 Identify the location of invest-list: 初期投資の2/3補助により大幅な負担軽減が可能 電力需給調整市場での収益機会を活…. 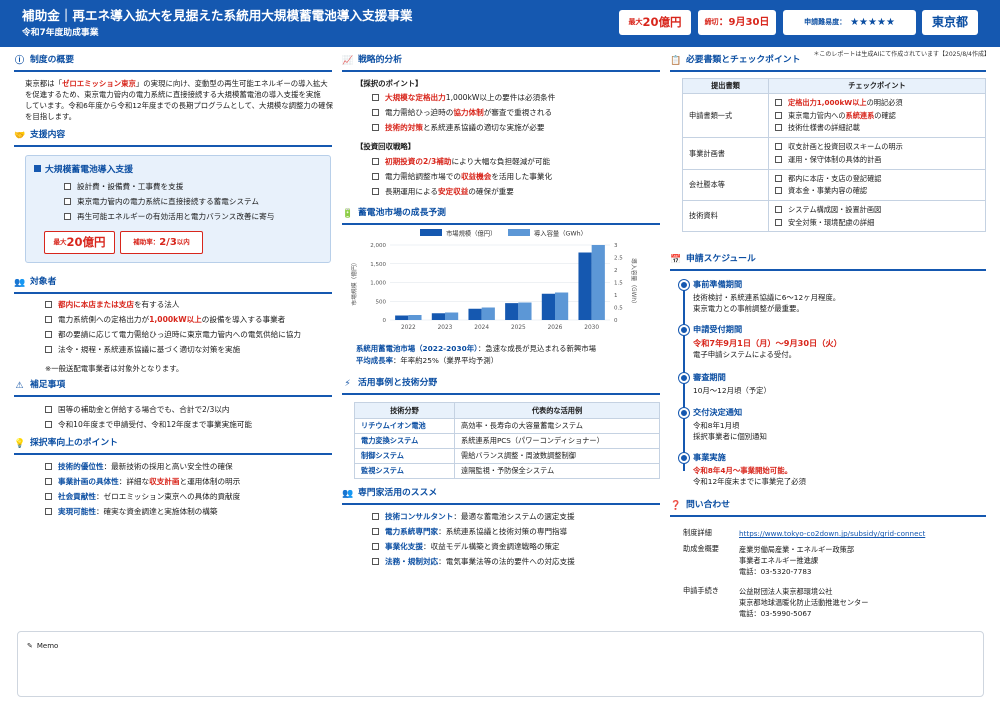
(462, 179).